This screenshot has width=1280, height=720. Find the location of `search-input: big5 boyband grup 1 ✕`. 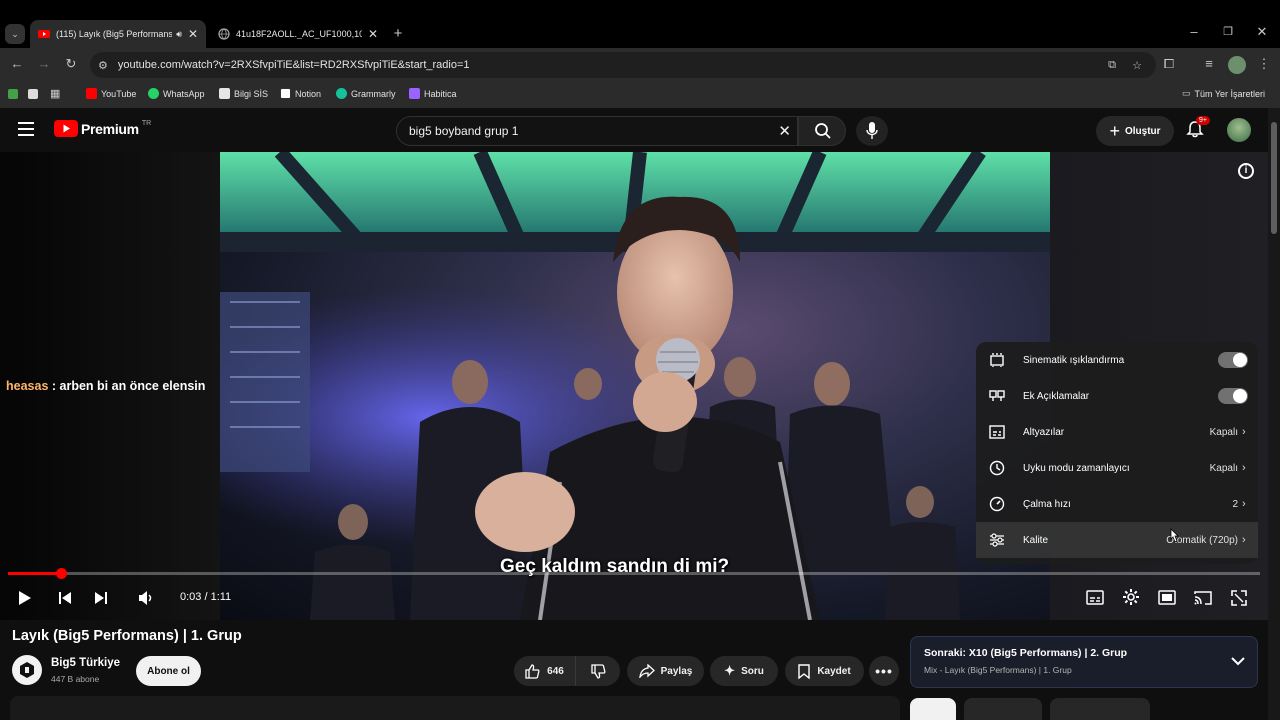

search-input: big5 boyband grup 1 ✕ is located at coordinates (597, 131).